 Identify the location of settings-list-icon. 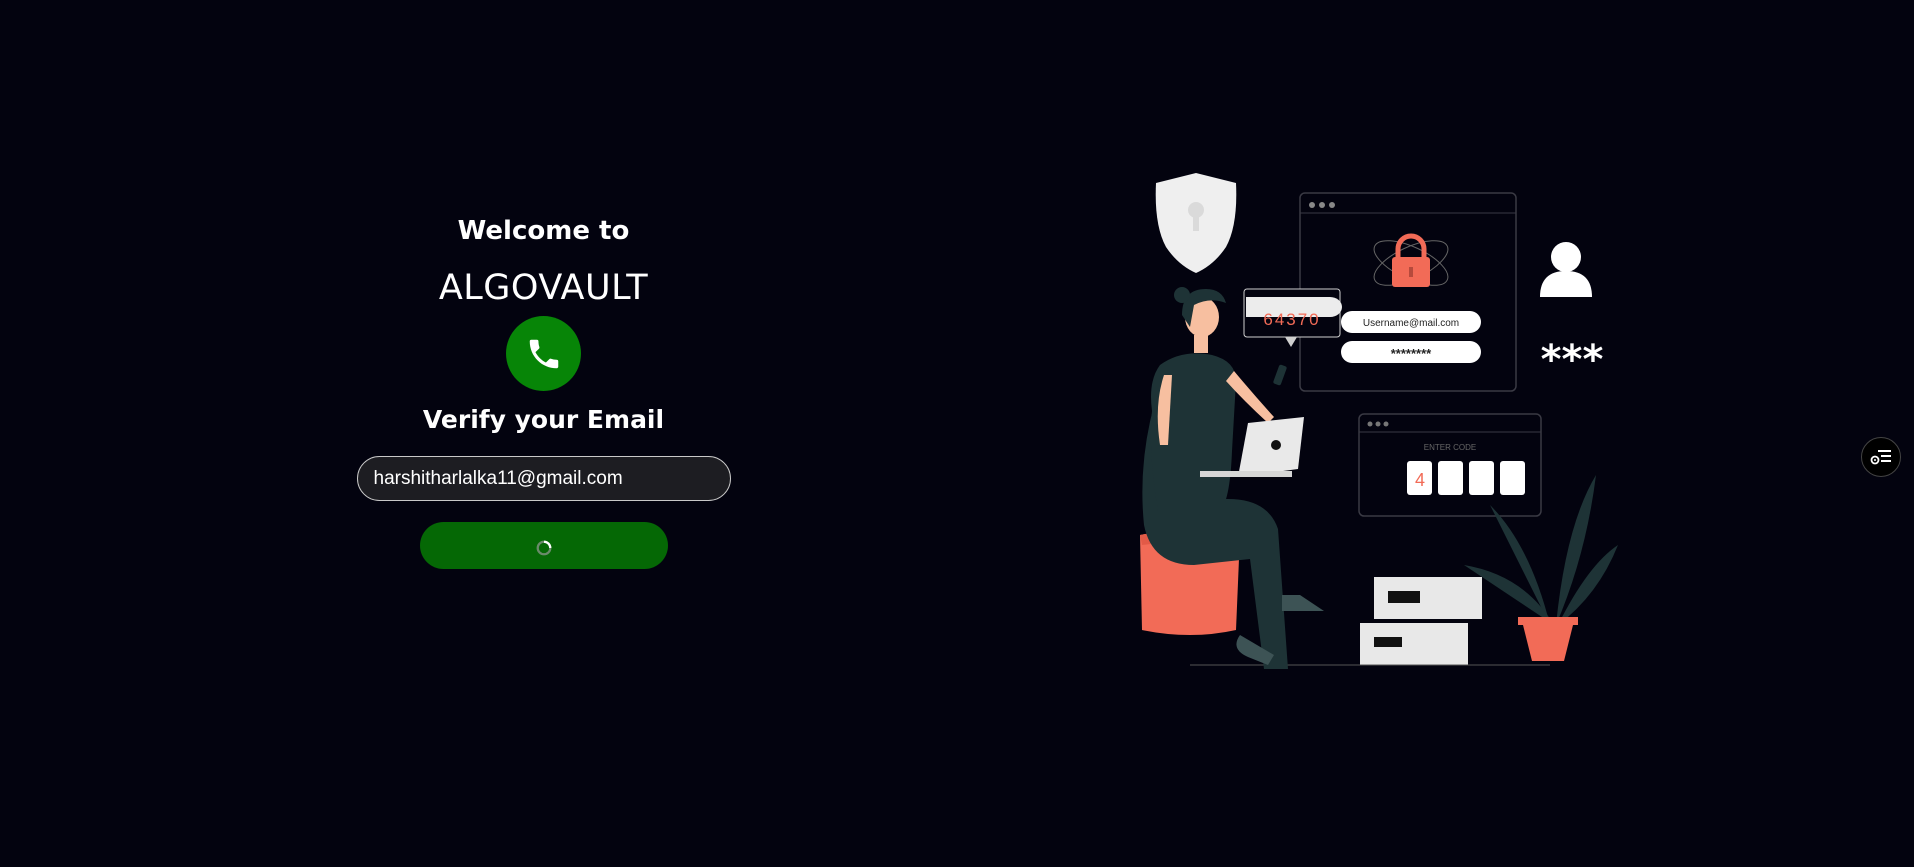
(1881, 457).